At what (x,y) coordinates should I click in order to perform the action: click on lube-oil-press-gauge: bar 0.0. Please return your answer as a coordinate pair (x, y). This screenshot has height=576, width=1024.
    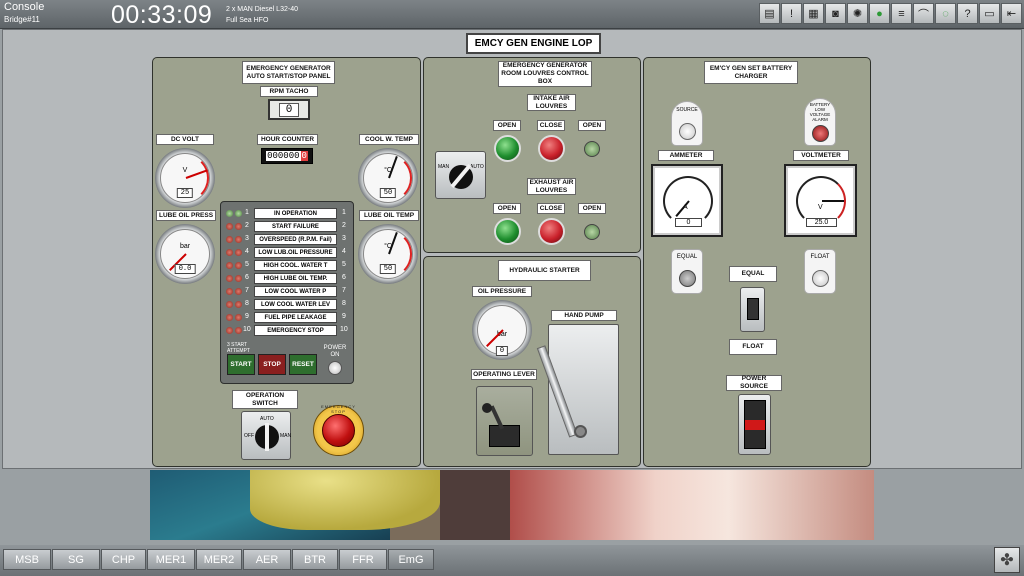
    Looking at the image, I should click on (185, 254).